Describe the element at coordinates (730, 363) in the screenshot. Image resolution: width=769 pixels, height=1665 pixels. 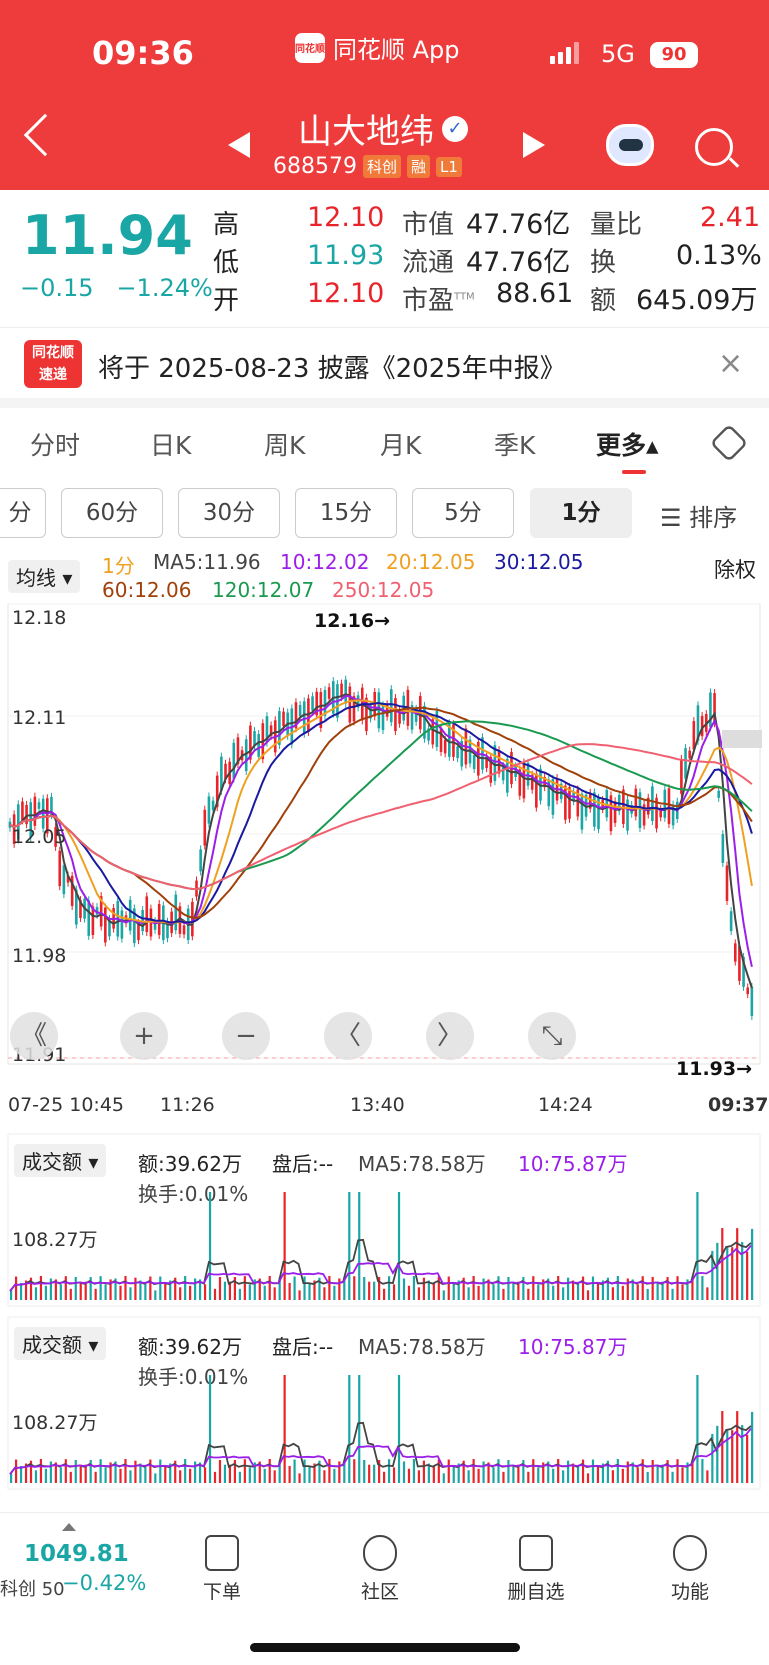
I see `close-icon: ×` at that location.